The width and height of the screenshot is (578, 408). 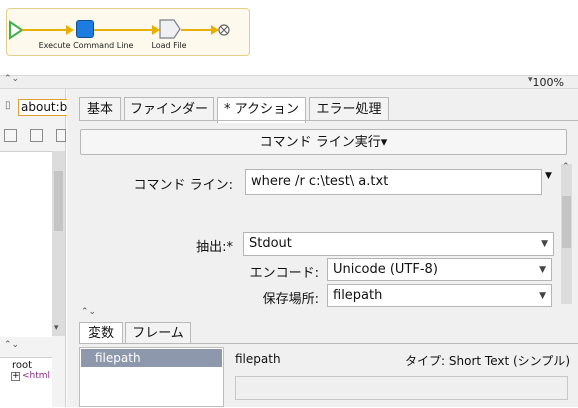 I want to click on variable-name: filepath, so click(x=258, y=359).